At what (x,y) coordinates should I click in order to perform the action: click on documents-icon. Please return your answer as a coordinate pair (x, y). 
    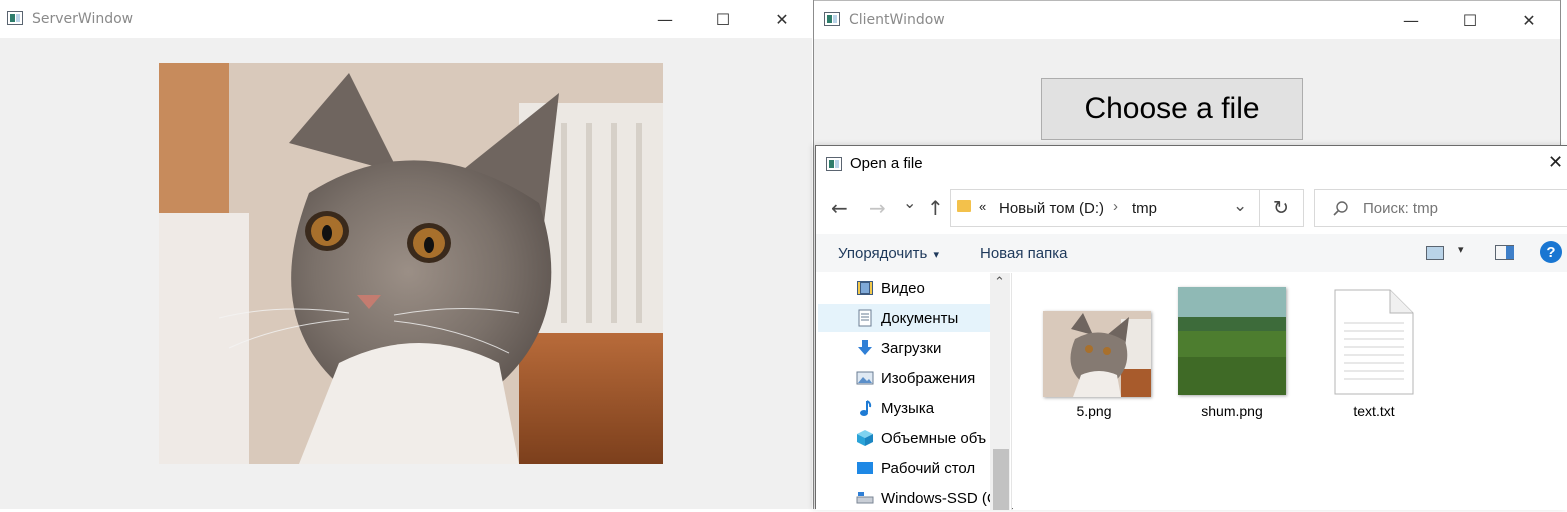
    Looking at the image, I should click on (865, 318).